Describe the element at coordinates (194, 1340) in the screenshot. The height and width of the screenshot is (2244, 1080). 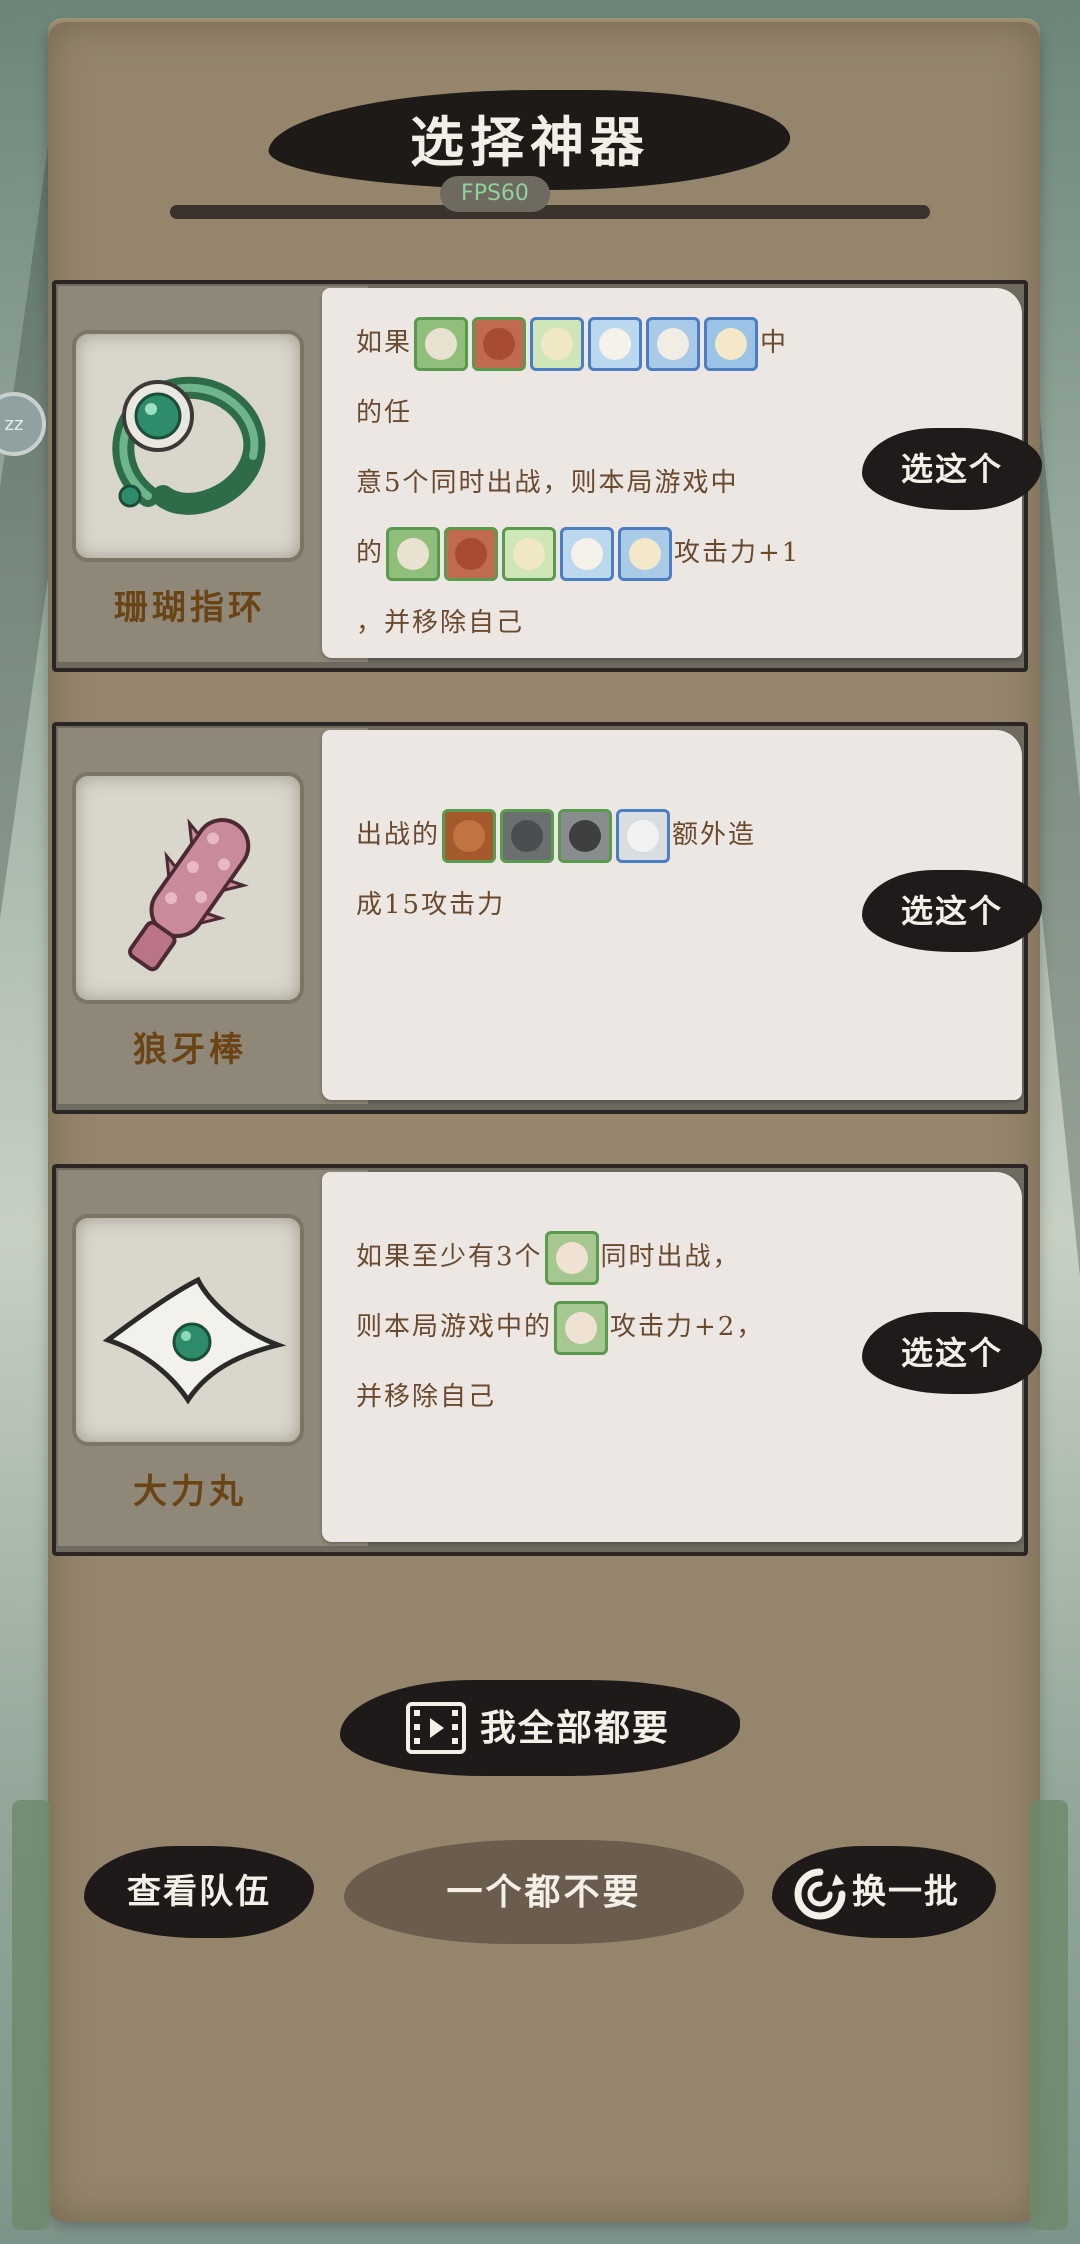
I see `power-pill-icon` at that location.